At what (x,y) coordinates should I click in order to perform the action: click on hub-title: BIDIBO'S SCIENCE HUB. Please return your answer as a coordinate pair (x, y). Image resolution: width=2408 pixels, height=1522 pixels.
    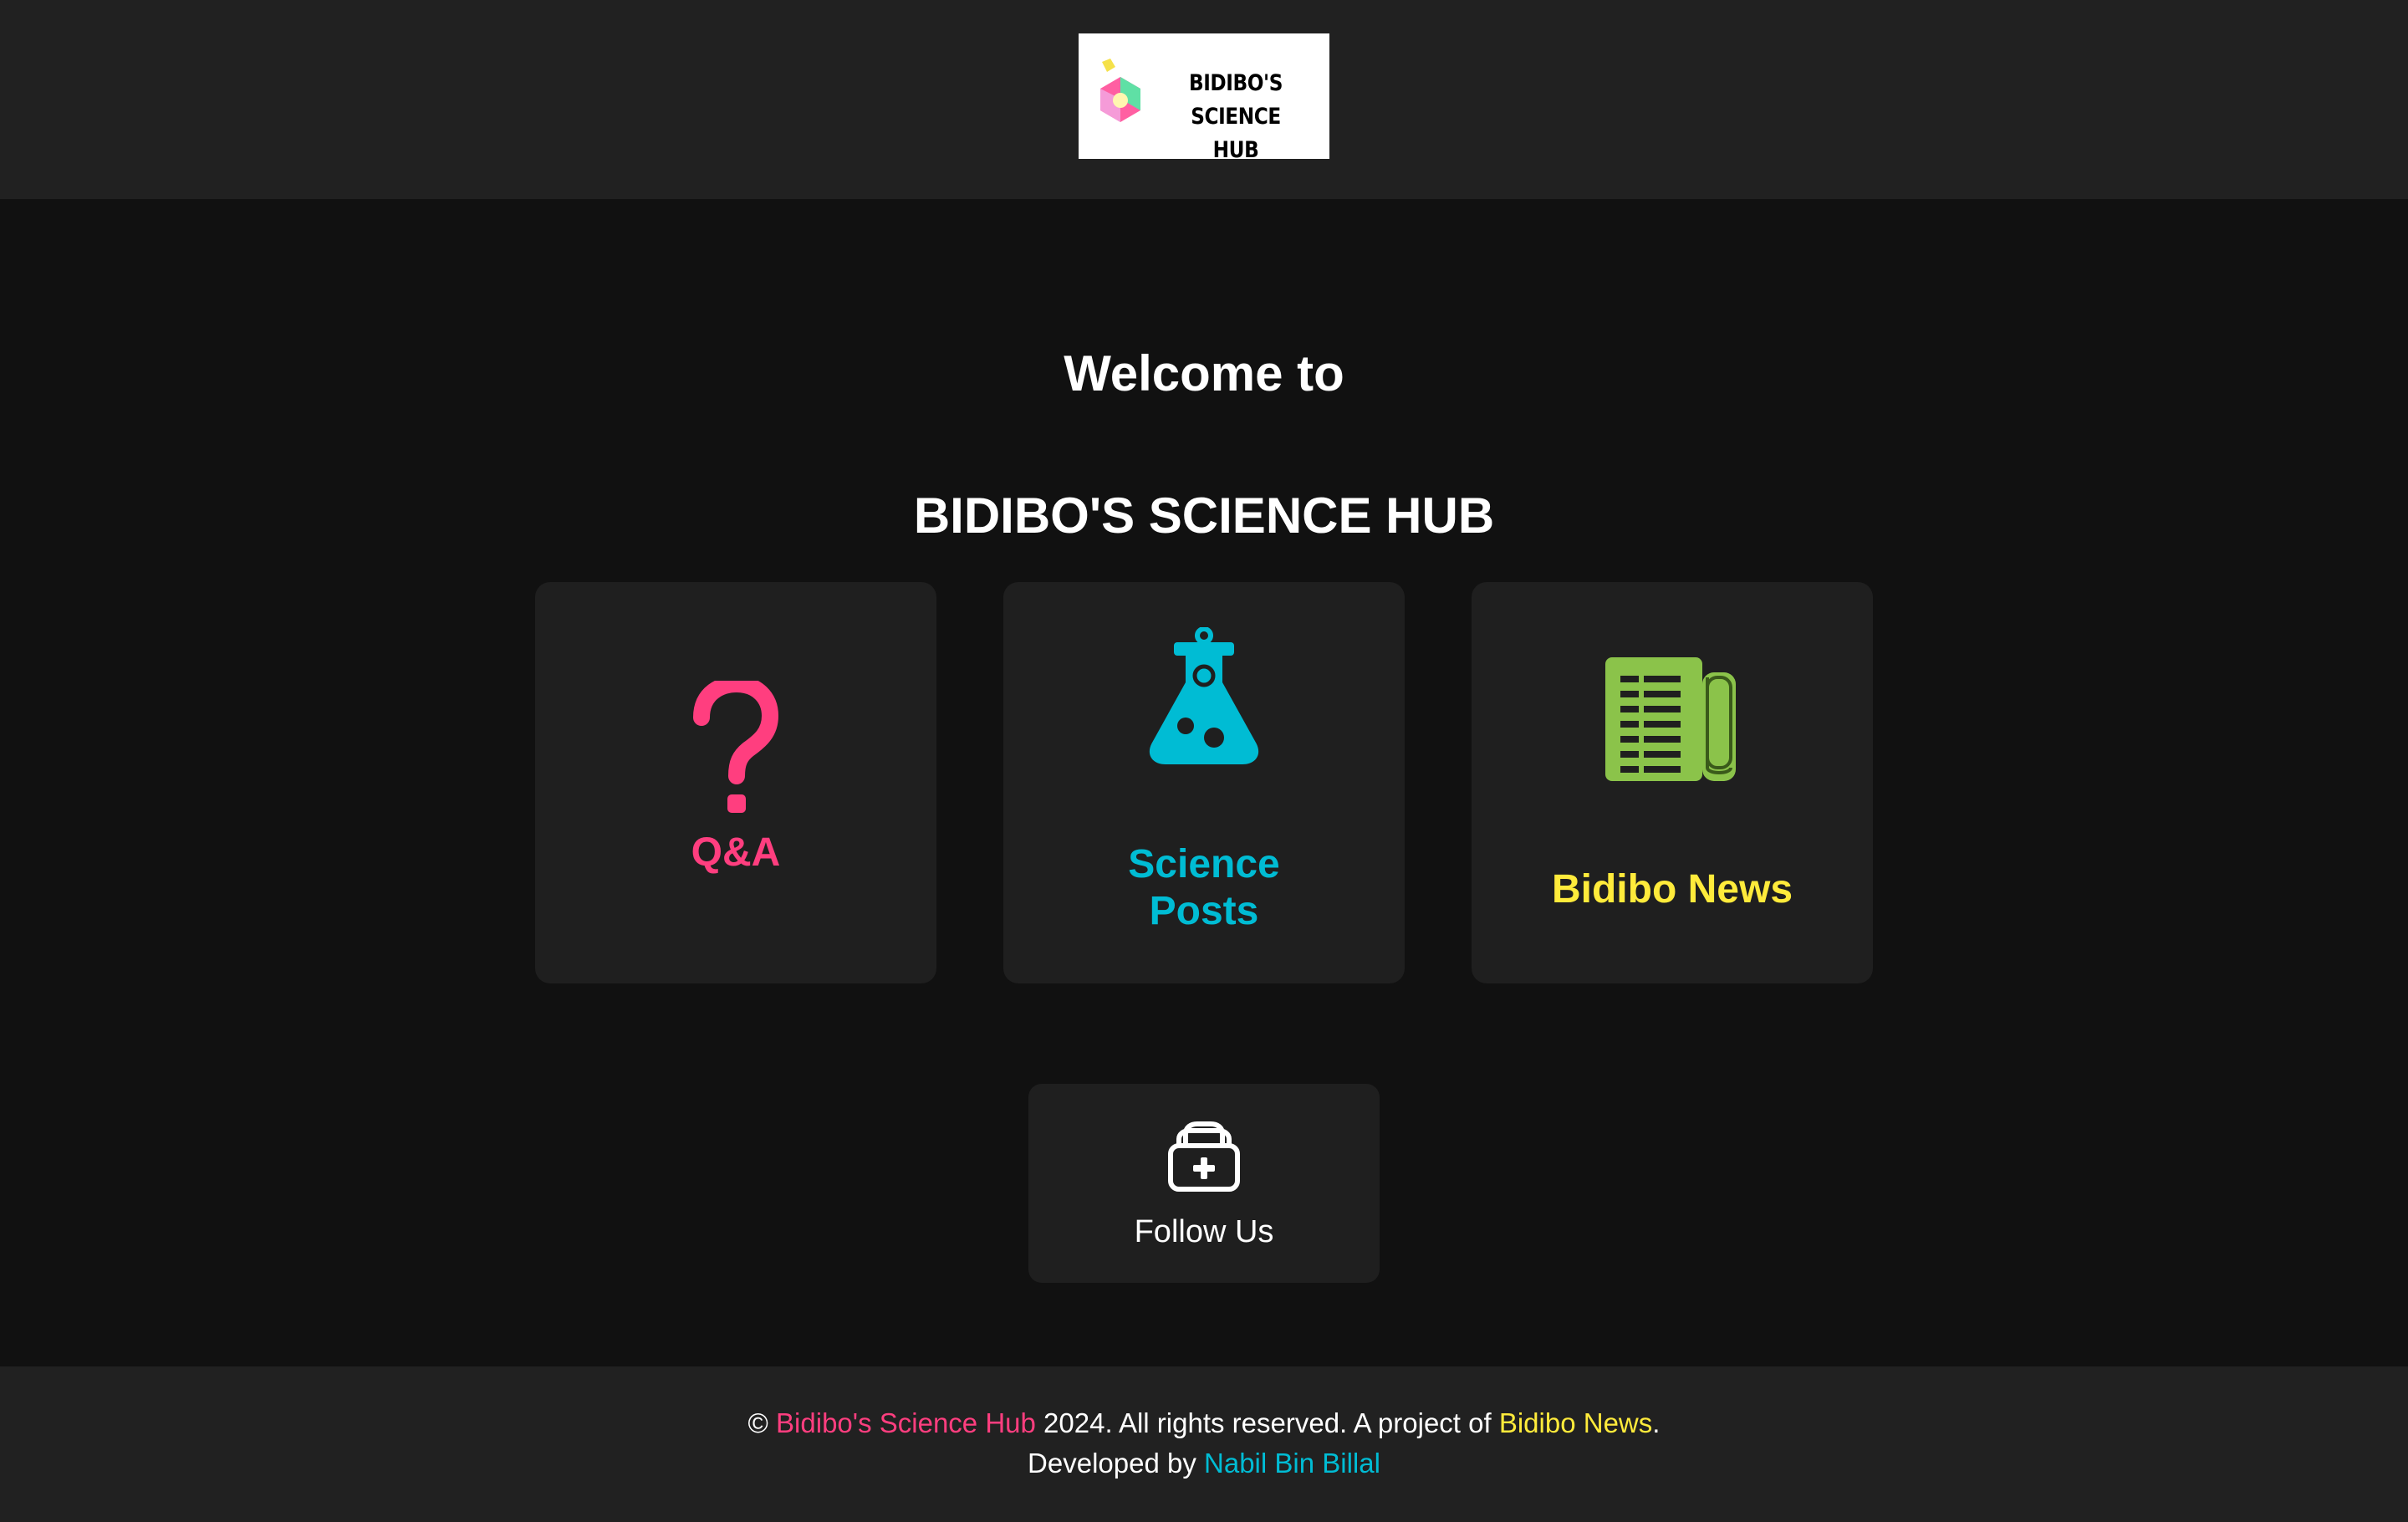
    Looking at the image, I should click on (1204, 516).